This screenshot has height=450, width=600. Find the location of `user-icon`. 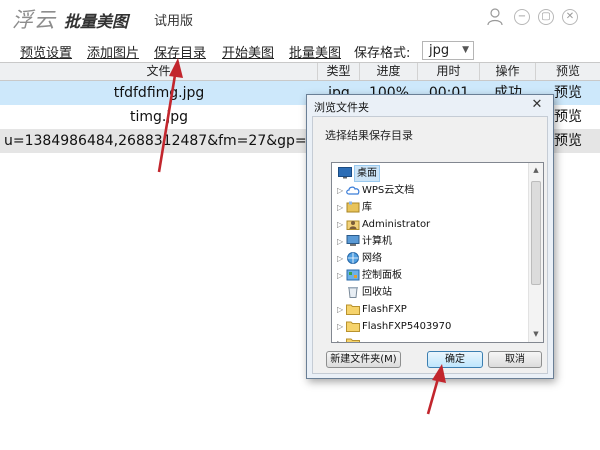

user-icon is located at coordinates (495, 17).